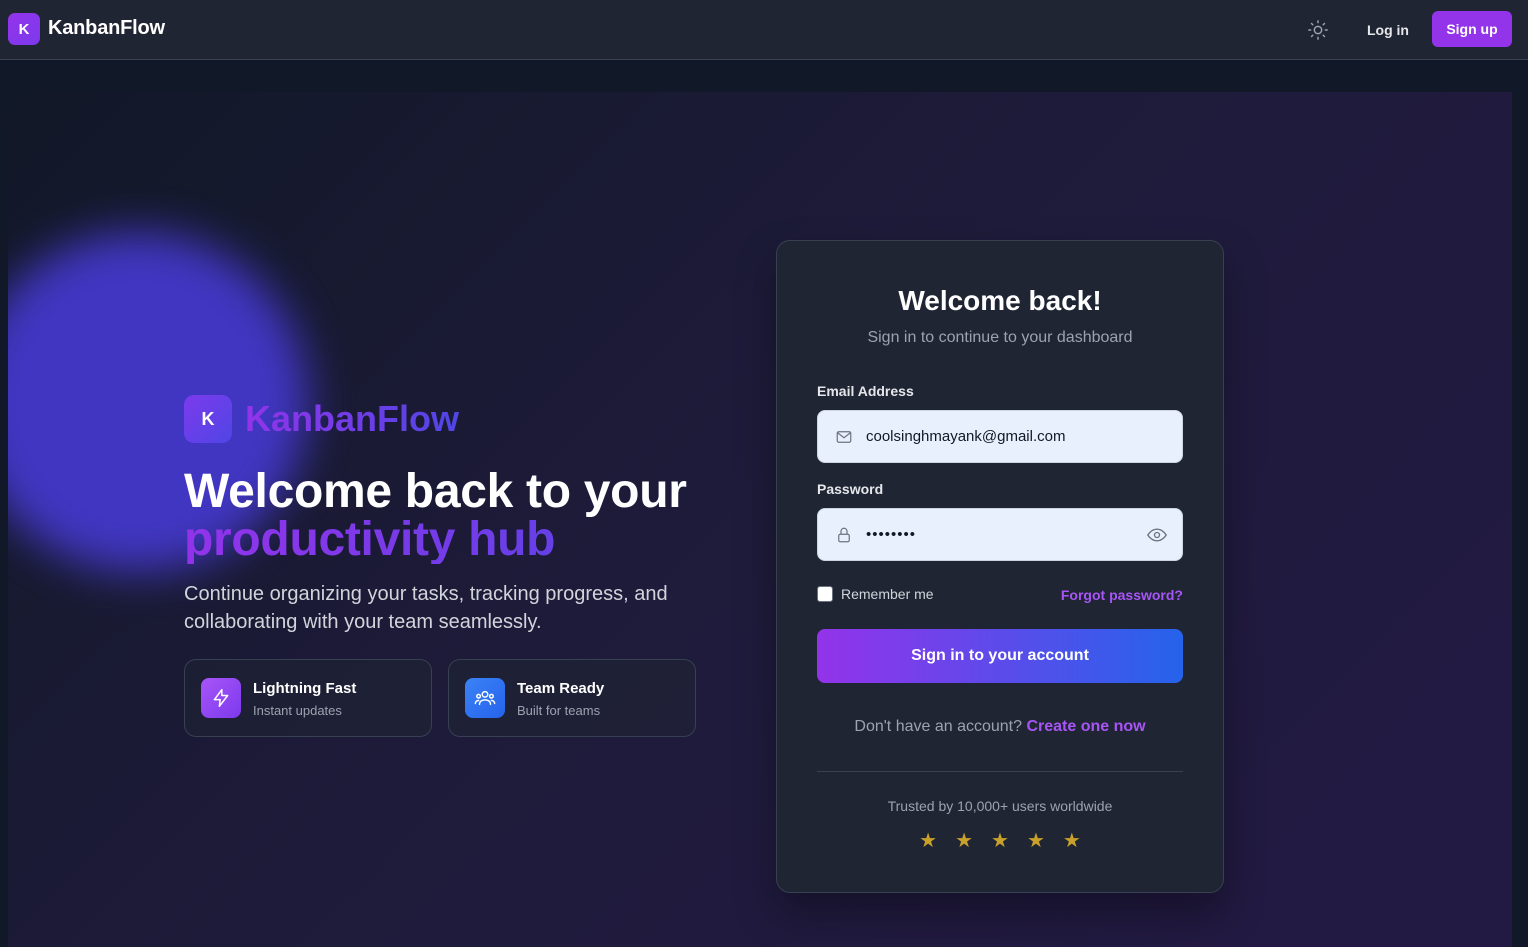 The height and width of the screenshot is (947, 1528). What do you see at coordinates (4, 503) in the screenshot?
I see `background-left` at bounding box center [4, 503].